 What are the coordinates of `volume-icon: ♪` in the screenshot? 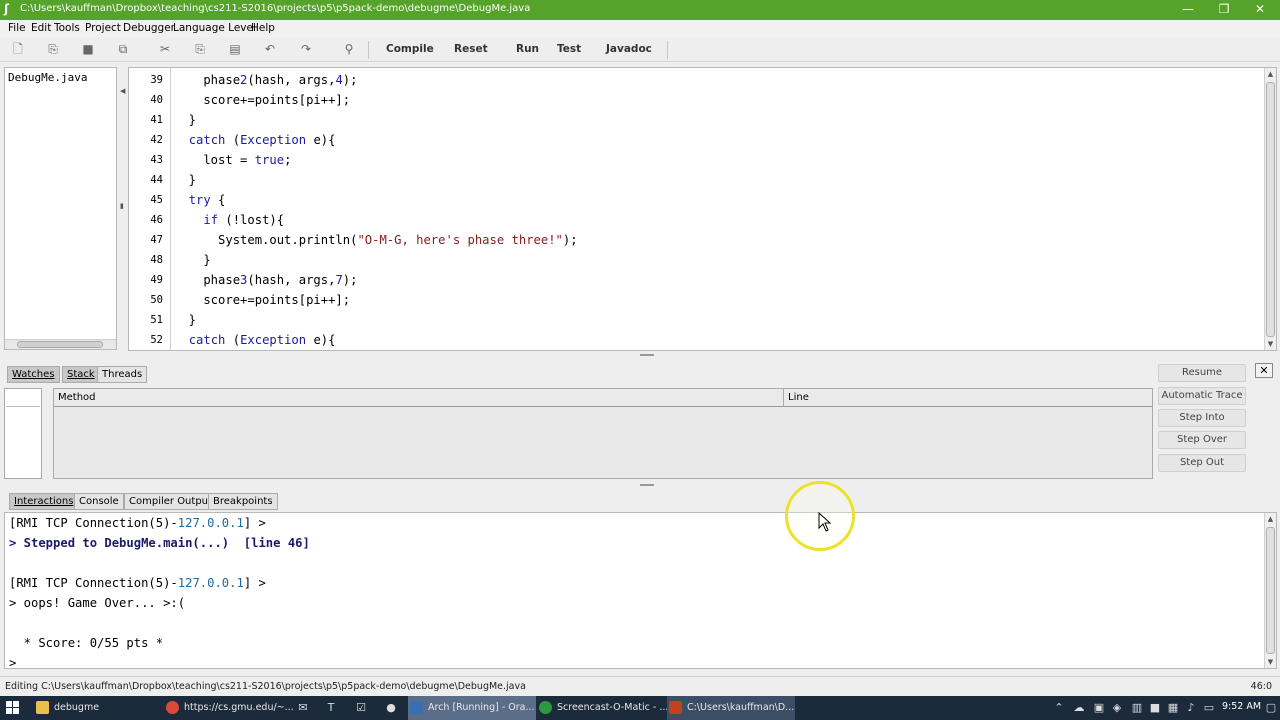 It's located at (1191, 708).